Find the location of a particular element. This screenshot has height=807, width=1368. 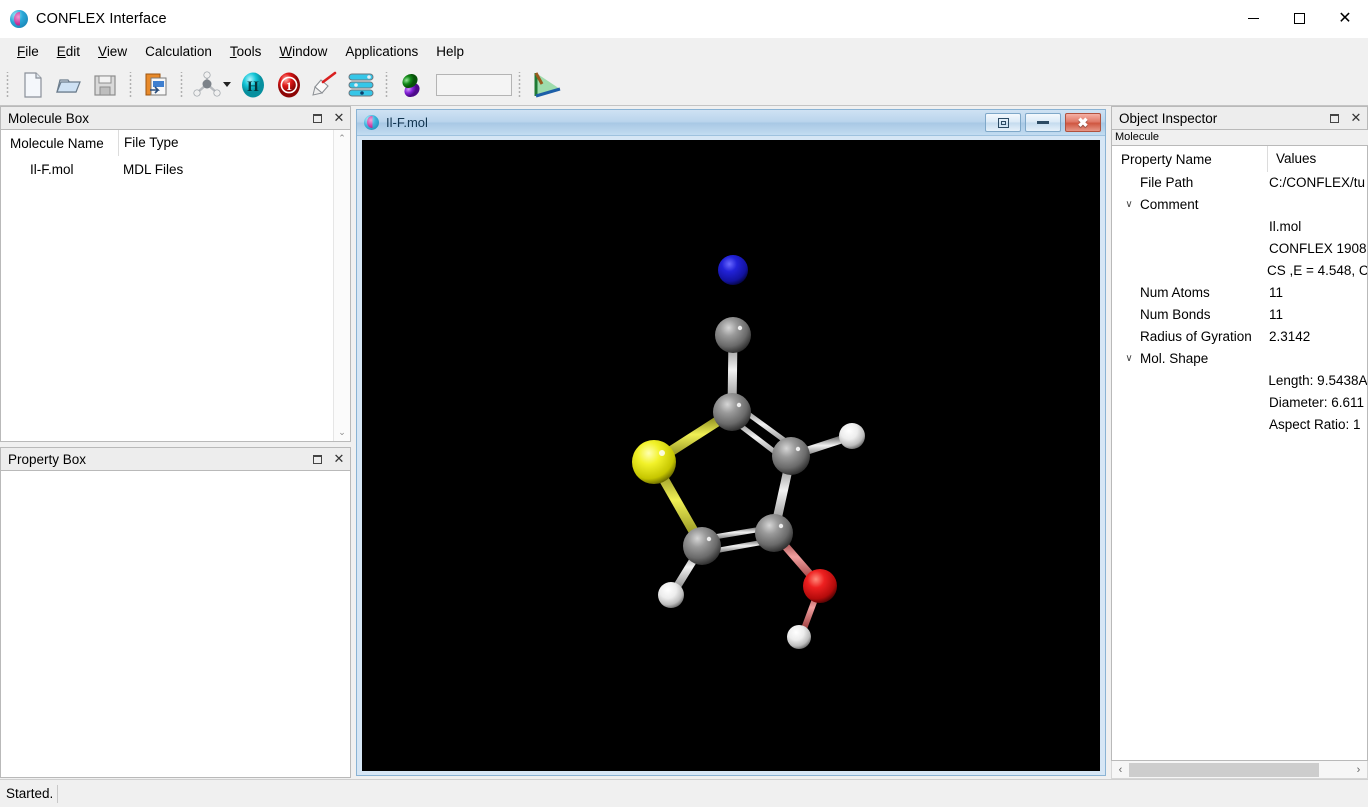

property-name: Num Atoms is located at coordinates (1175, 292).